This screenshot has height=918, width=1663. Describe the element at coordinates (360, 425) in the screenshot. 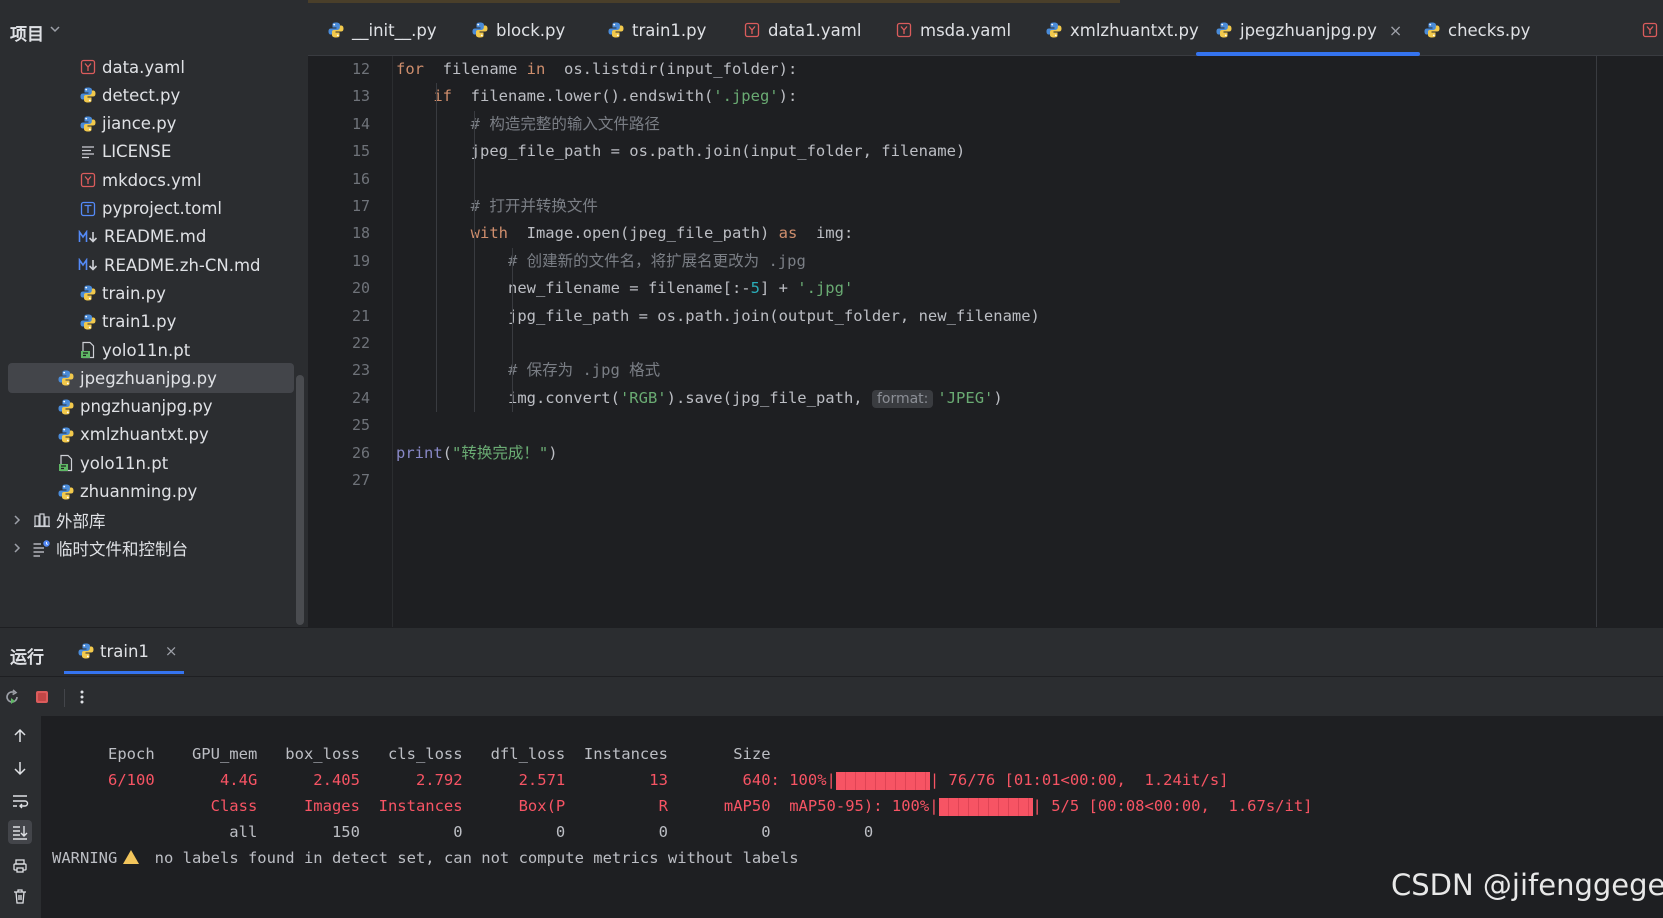

I see `line-number: 25` at that location.